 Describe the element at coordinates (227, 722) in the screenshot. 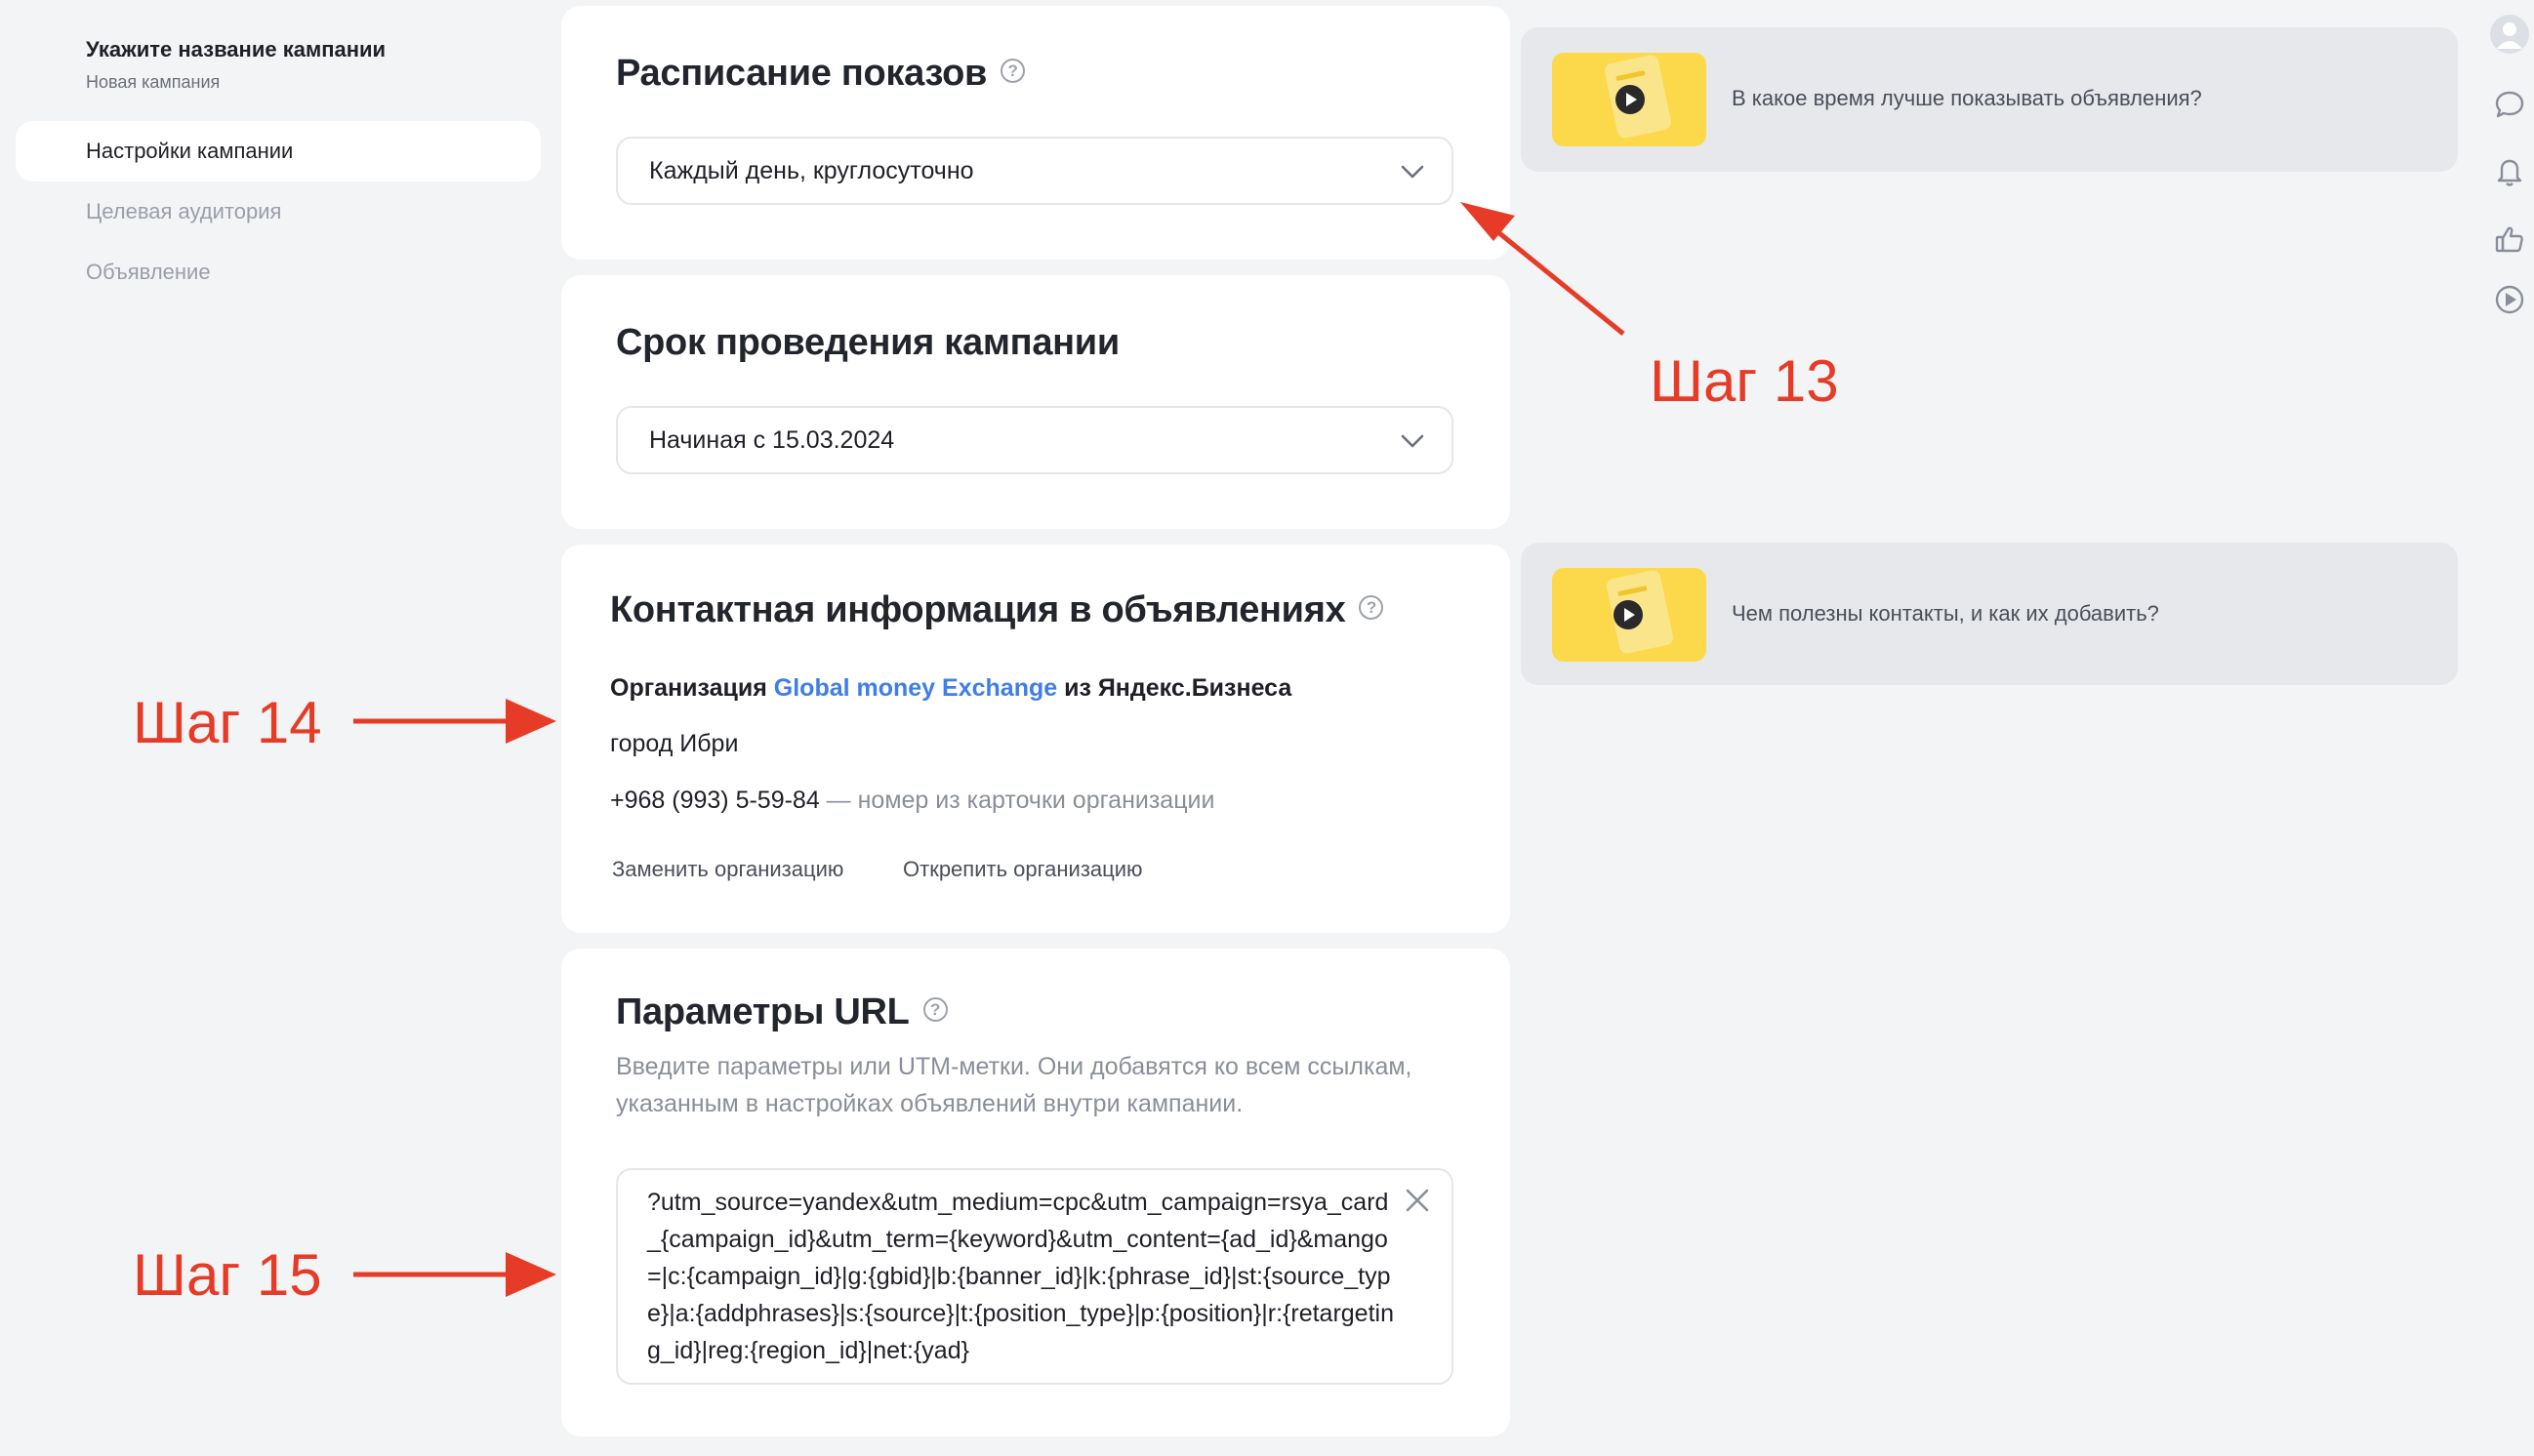

I see `step14-label: Шаг 14` at that location.